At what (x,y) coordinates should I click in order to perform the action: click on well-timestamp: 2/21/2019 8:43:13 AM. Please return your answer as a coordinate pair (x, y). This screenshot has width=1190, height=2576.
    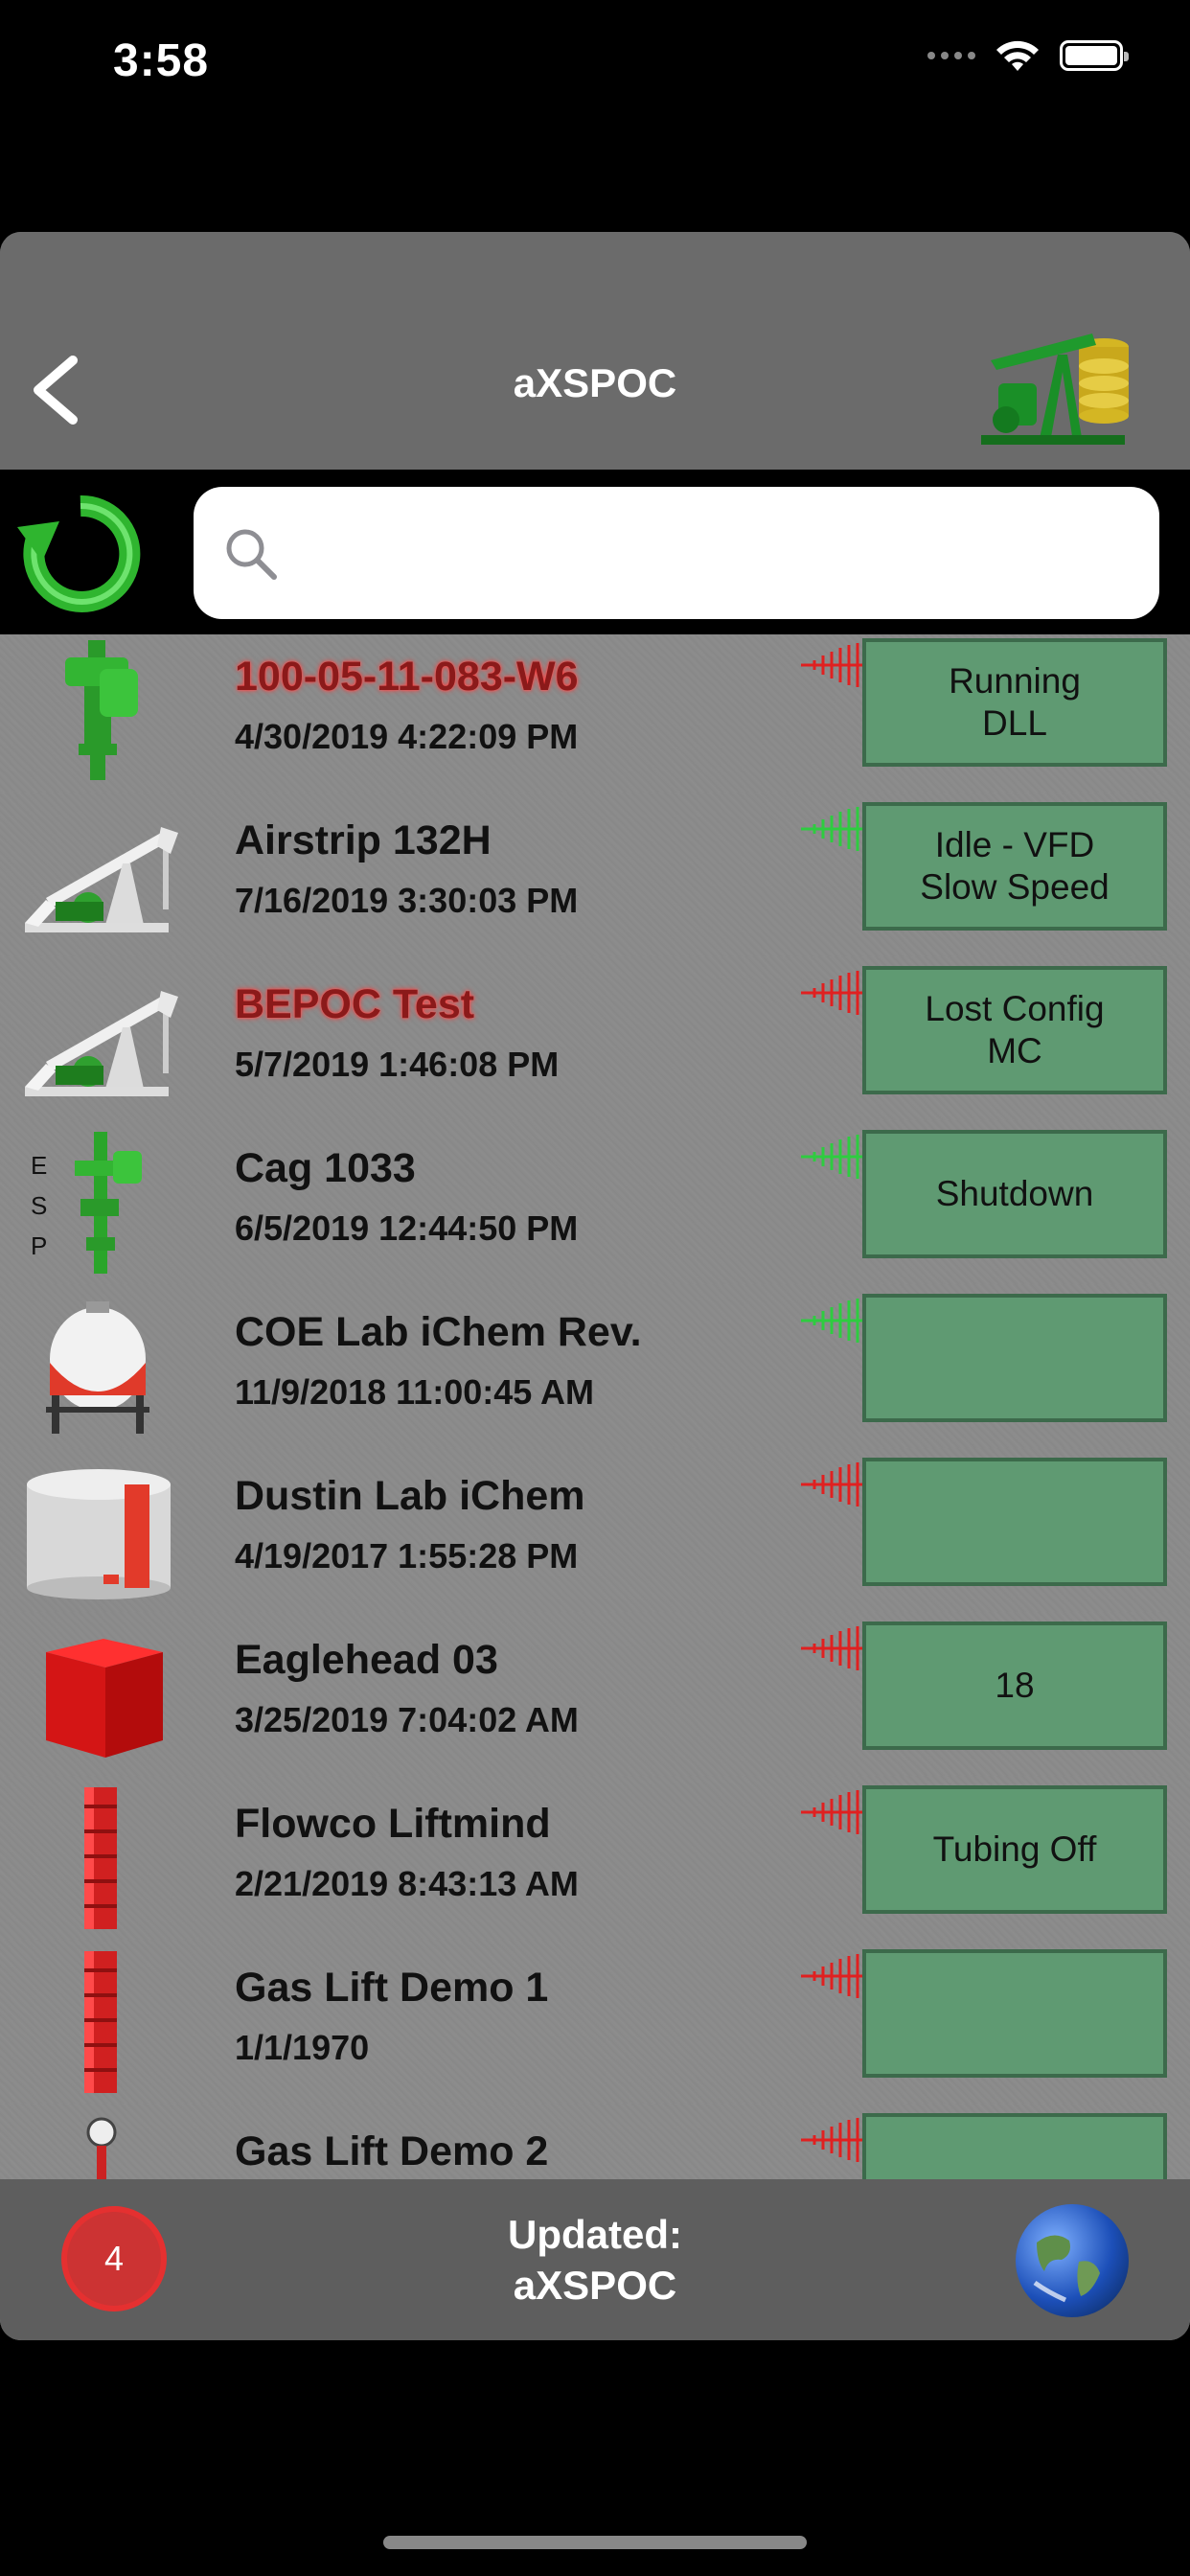
    Looking at the image, I should click on (407, 1883).